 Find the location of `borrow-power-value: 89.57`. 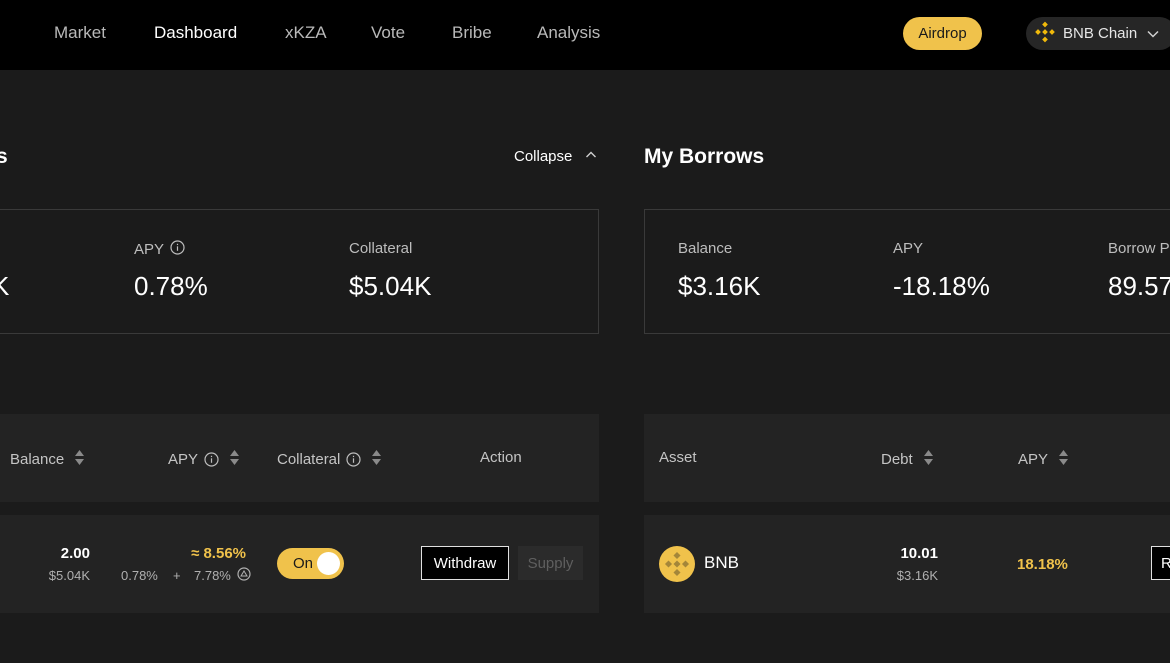

borrow-power-value: 89.57 is located at coordinates (1139, 286).